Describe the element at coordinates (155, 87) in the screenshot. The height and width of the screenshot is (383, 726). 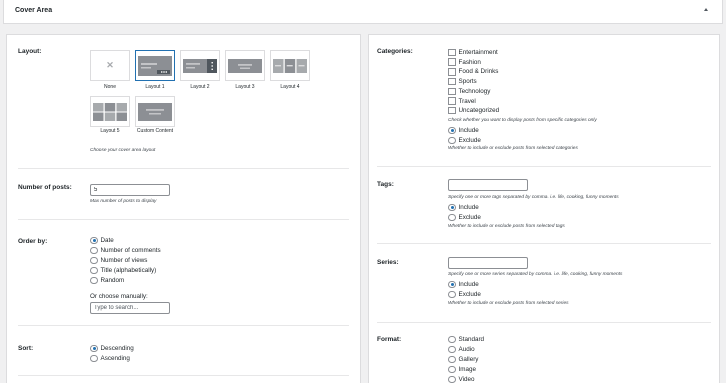
I see `layout-1-label: Layout 1` at that location.